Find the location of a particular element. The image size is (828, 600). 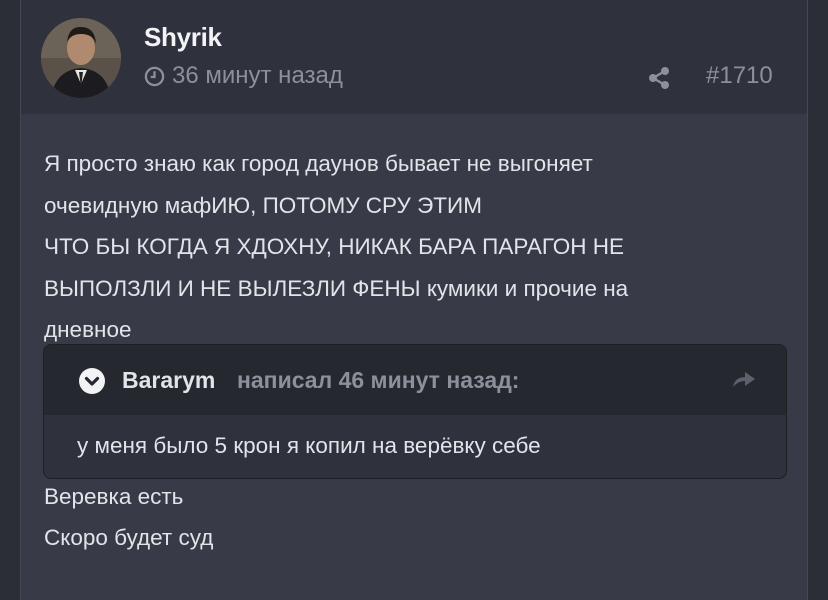

share-icon is located at coordinates (659, 78).